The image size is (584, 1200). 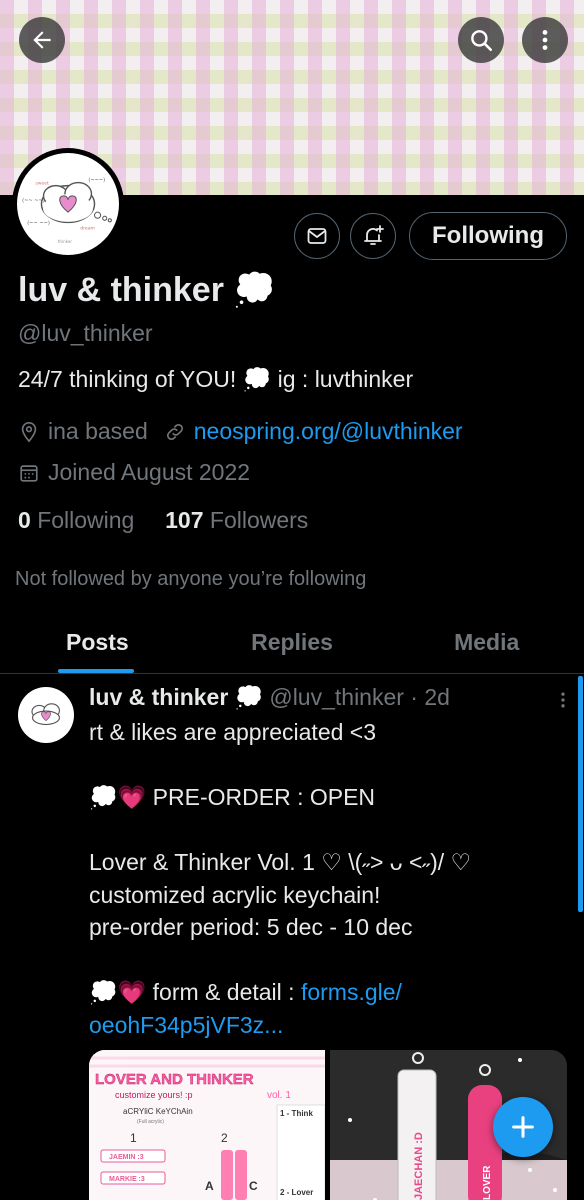 What do you see at coordinates (328, 431) in the screenshot?
I see `website-link: neospring.org/@luvthinker` at bounding box center [328, 431].